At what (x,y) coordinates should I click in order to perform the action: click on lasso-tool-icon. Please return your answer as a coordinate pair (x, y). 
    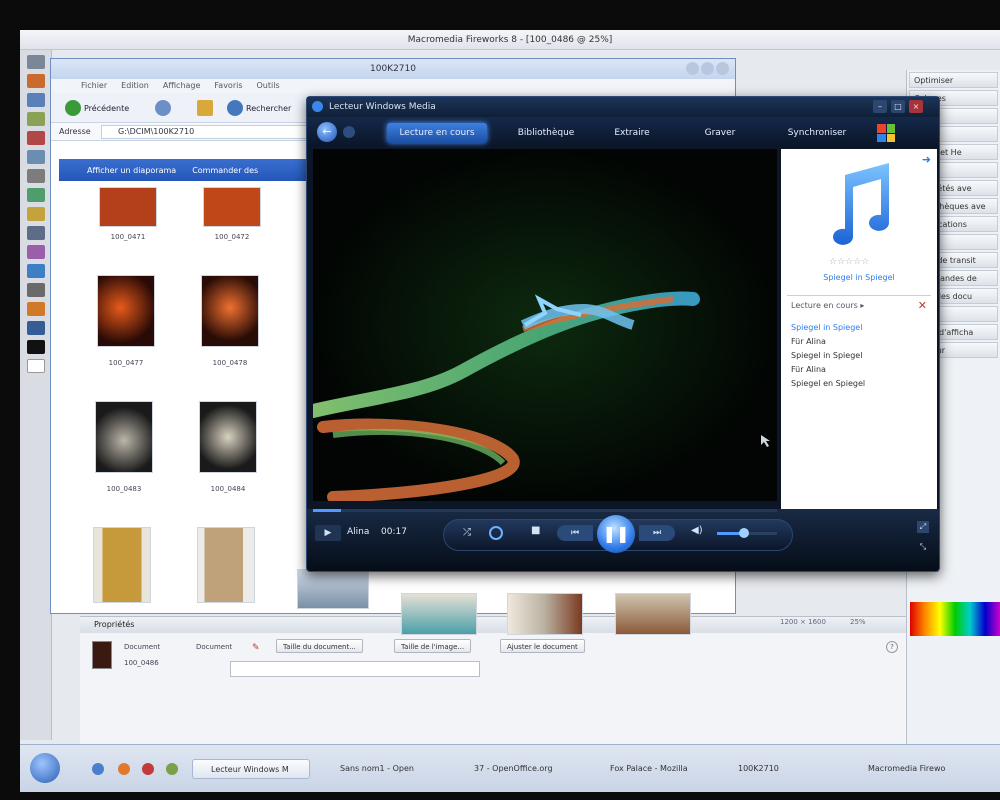
    Looking at the image, I should click on (36, 119).